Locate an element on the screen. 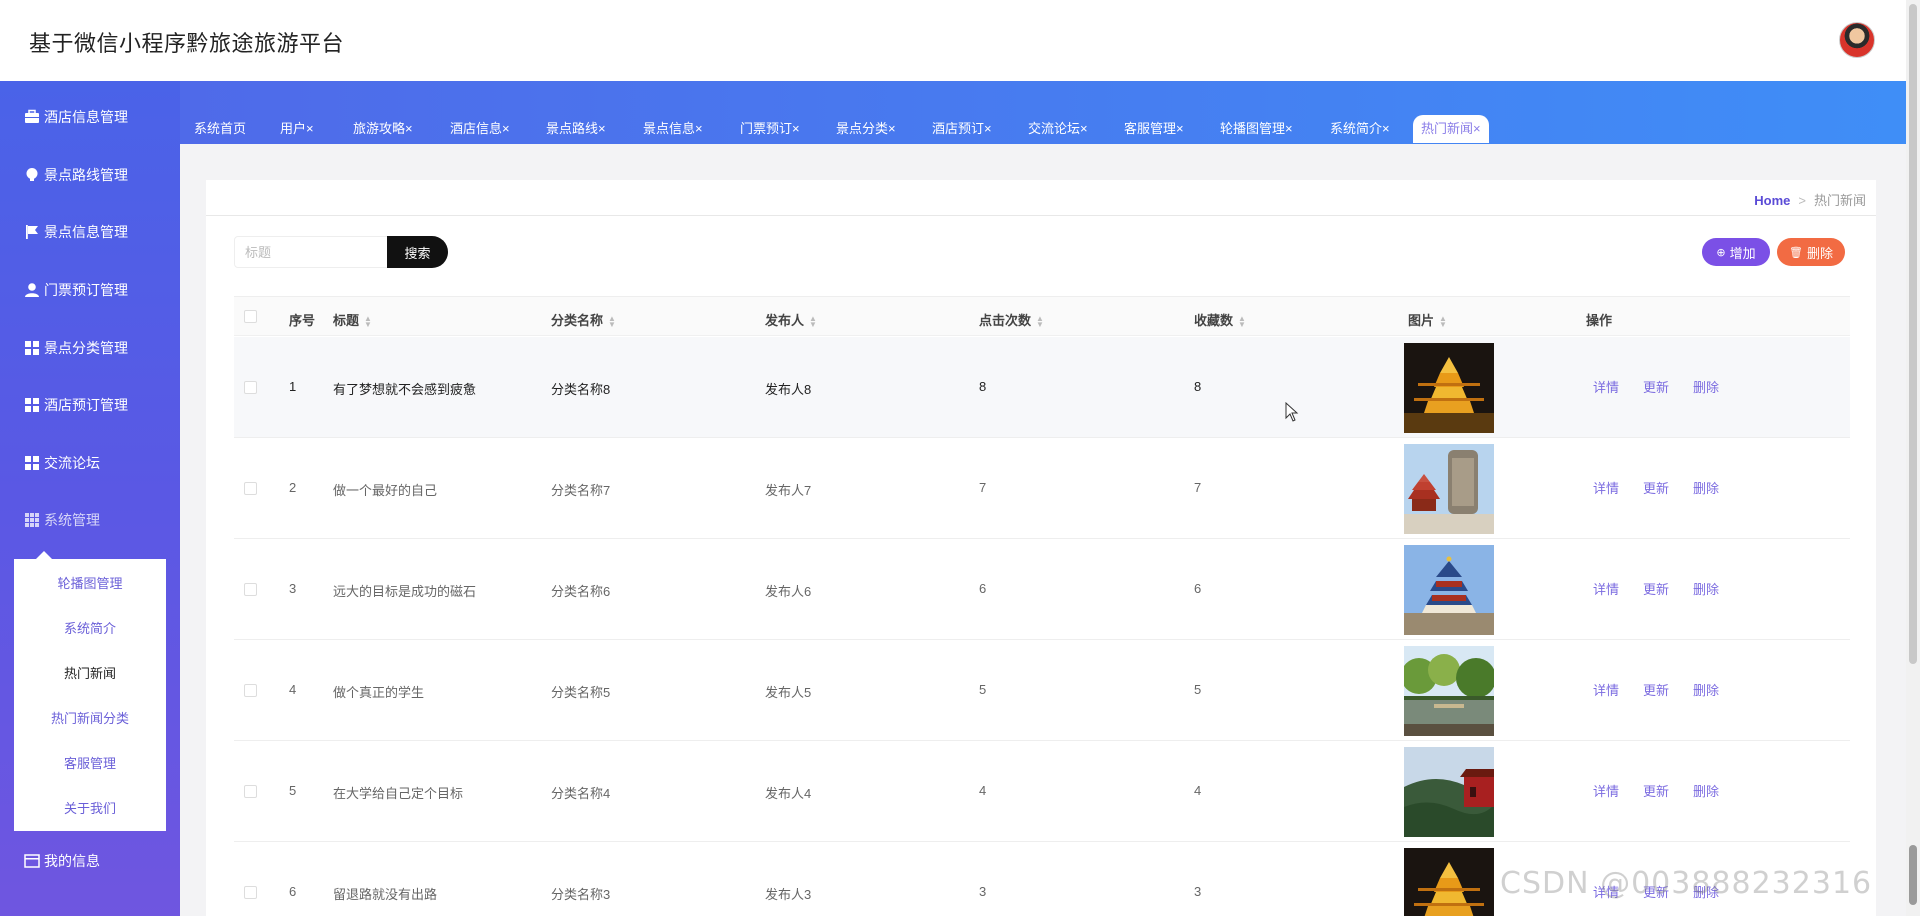  tab-hotel-info: 酒店信息× is located at coordinates (480, 129).